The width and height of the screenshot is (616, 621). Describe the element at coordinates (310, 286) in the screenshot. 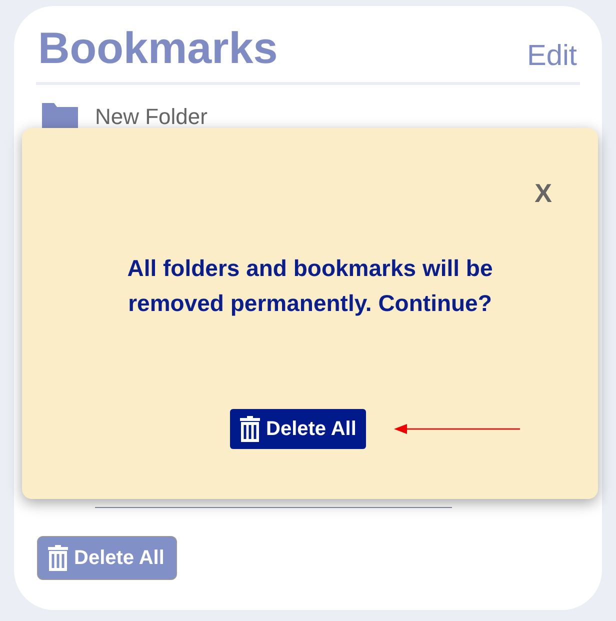

I see `dialog-message: All folders and bookmarks will be removed permanently. Continue?` at that location.